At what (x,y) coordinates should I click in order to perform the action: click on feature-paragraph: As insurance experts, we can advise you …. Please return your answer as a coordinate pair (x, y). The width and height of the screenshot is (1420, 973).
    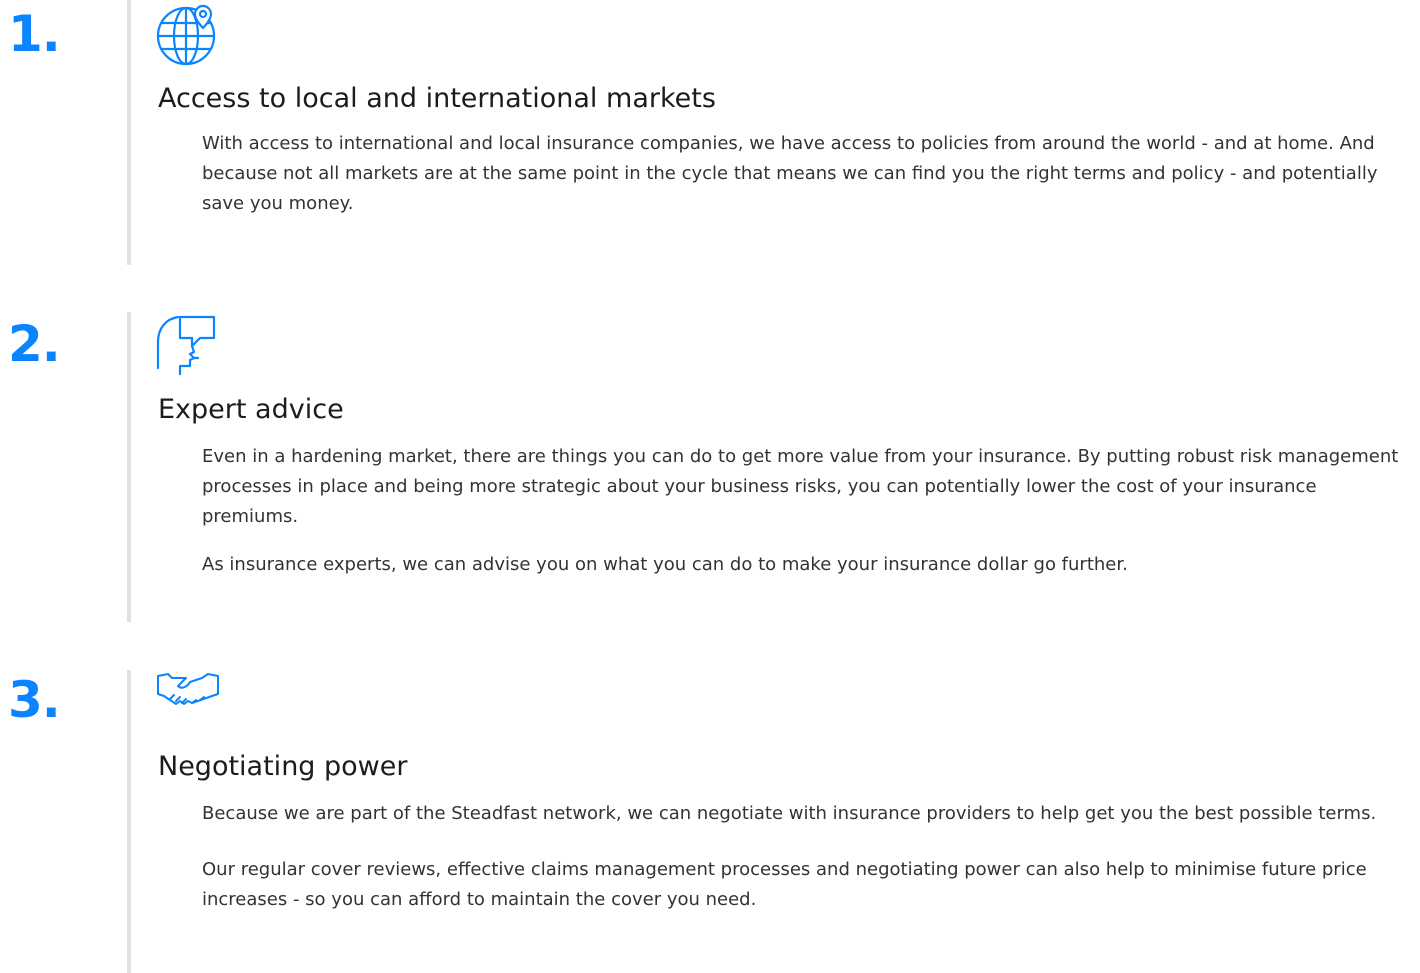
    Looking at the image, I should click on (665, 564).